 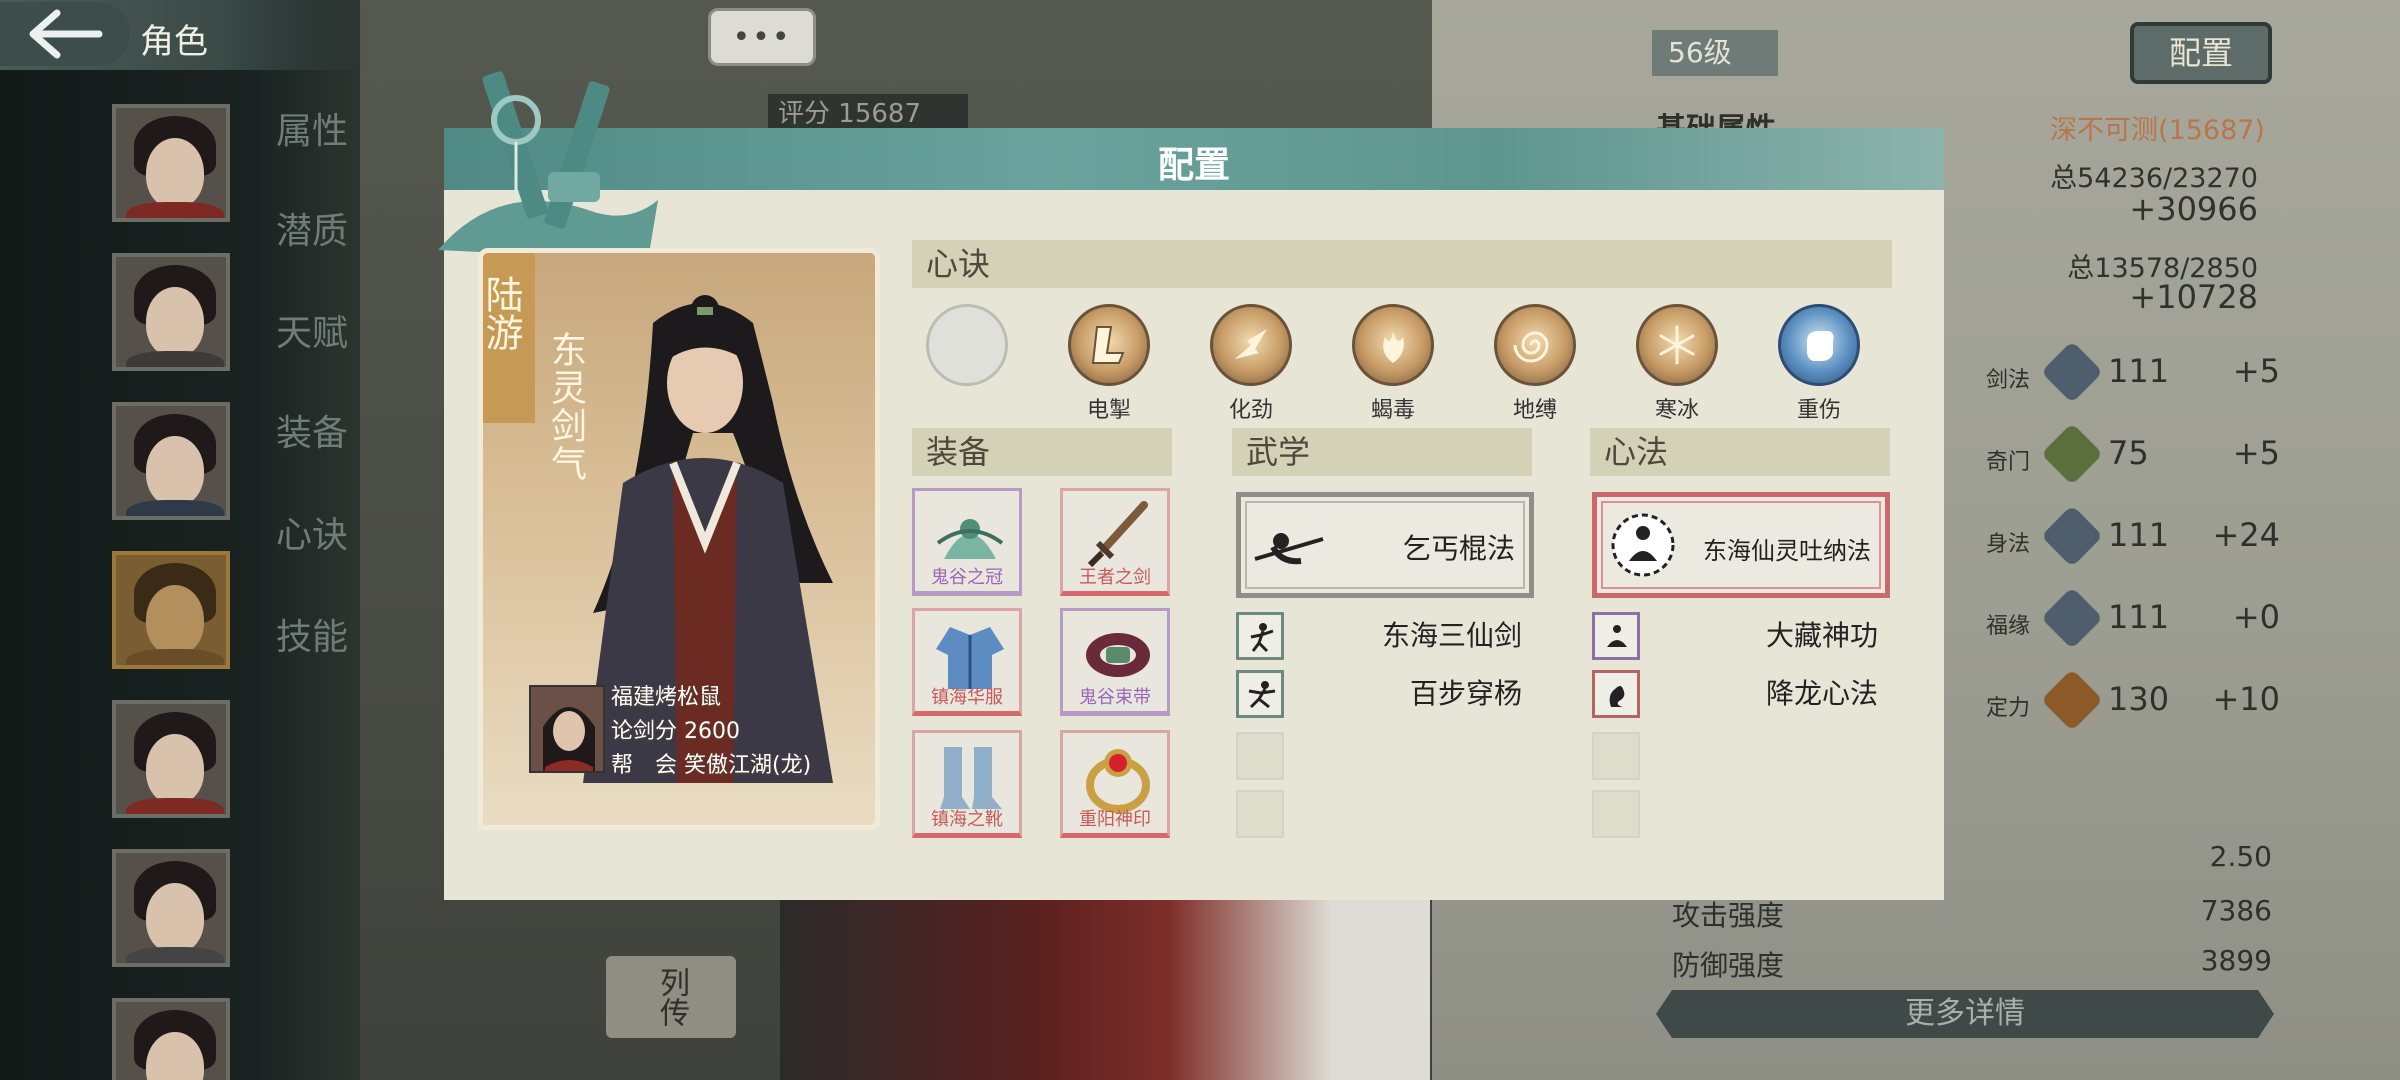 What do you see at coordinates (65, 34) in the screenshot?
I see `back-button` at bounding box center [65, 34].